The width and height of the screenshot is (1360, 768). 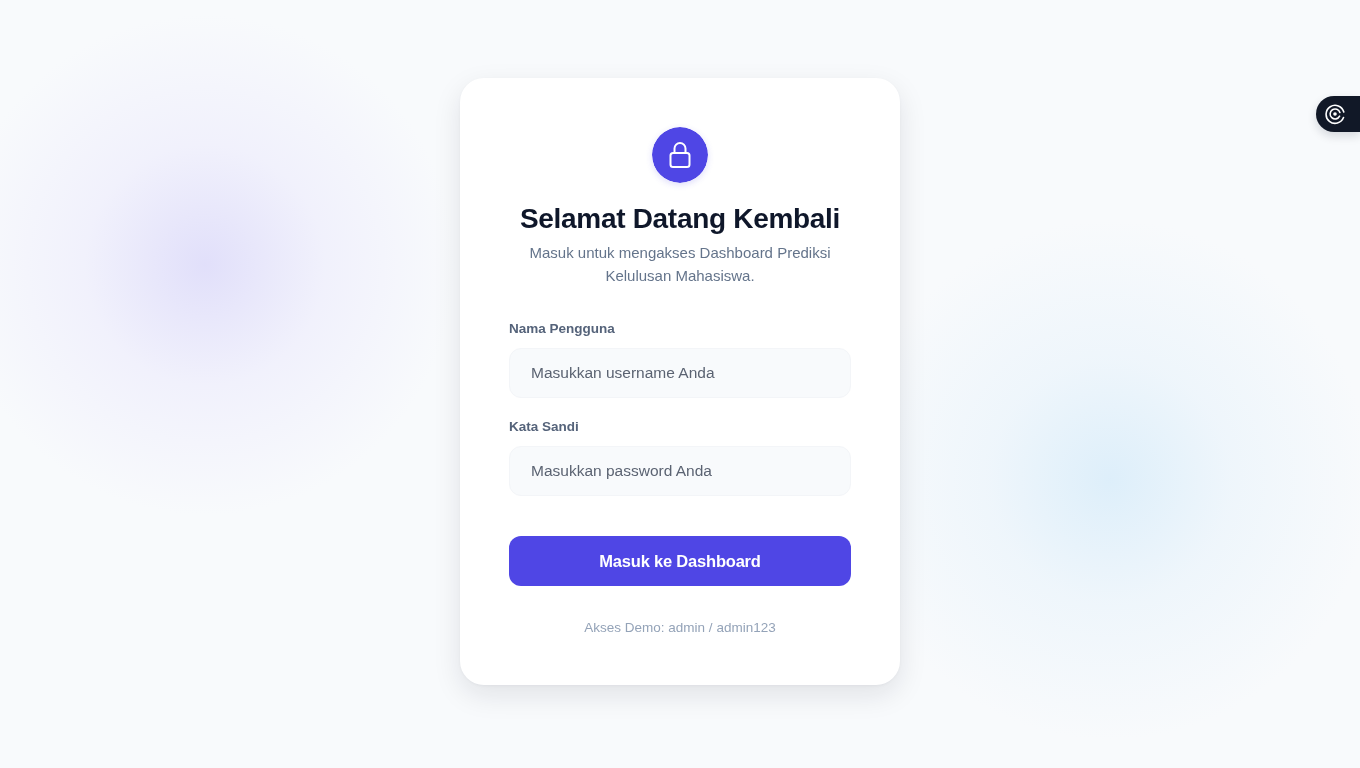 I want to click on field-label: Nama Pengguna, so click(x=562, y=329).